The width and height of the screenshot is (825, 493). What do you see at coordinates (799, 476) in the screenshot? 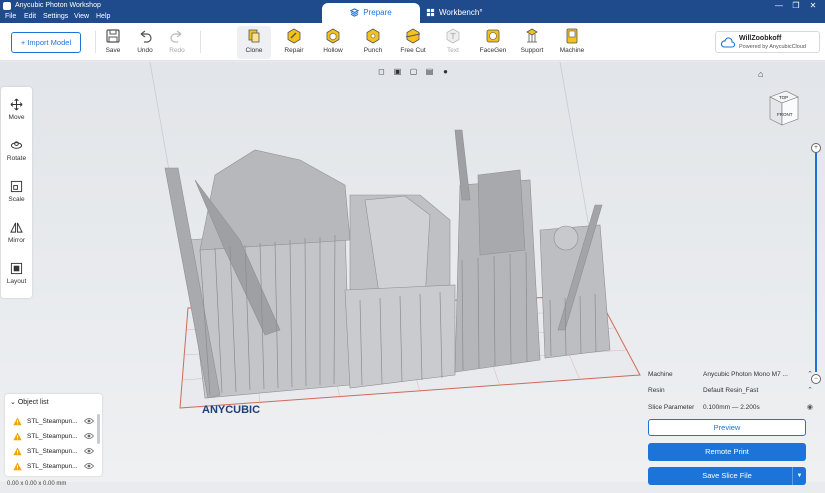
I see `dropdown-arrow-icon: ▼` at bounding box center [799, 476].